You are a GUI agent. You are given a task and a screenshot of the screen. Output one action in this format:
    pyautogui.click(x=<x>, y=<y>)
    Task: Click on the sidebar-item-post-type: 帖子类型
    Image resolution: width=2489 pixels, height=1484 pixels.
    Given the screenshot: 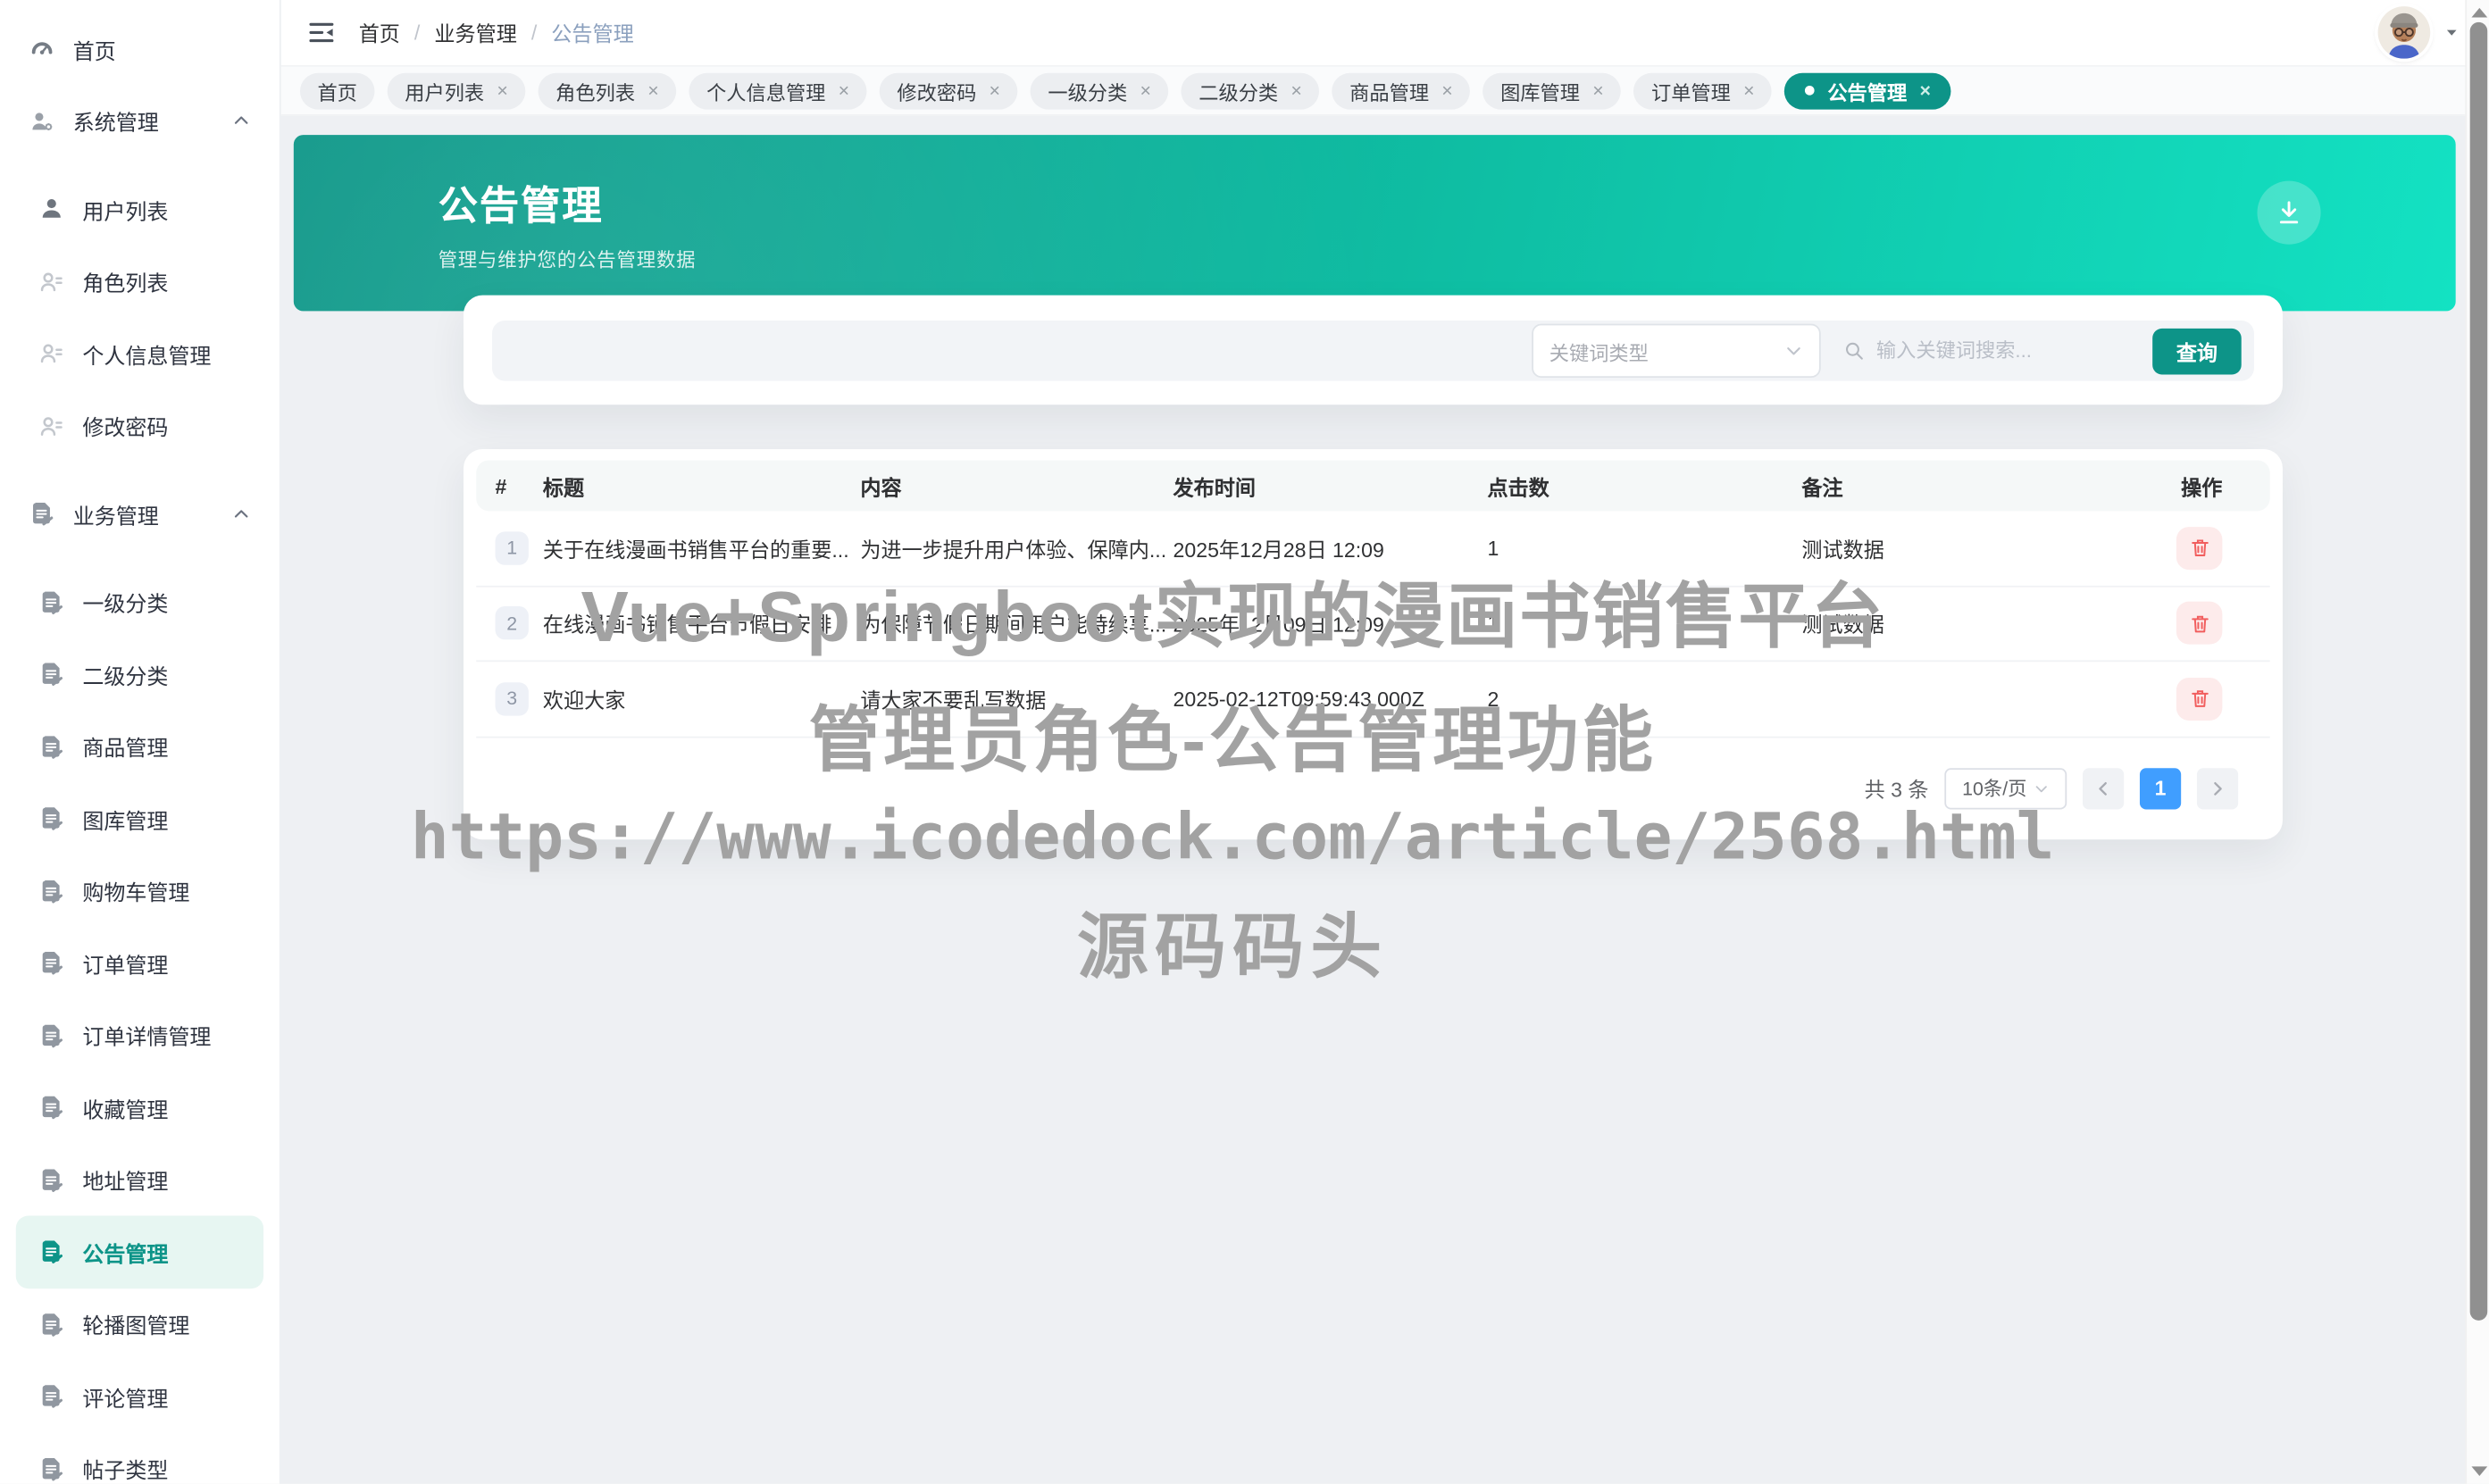 What is the action you would take?
    pyautogui.click(x=140, y=1458)
    